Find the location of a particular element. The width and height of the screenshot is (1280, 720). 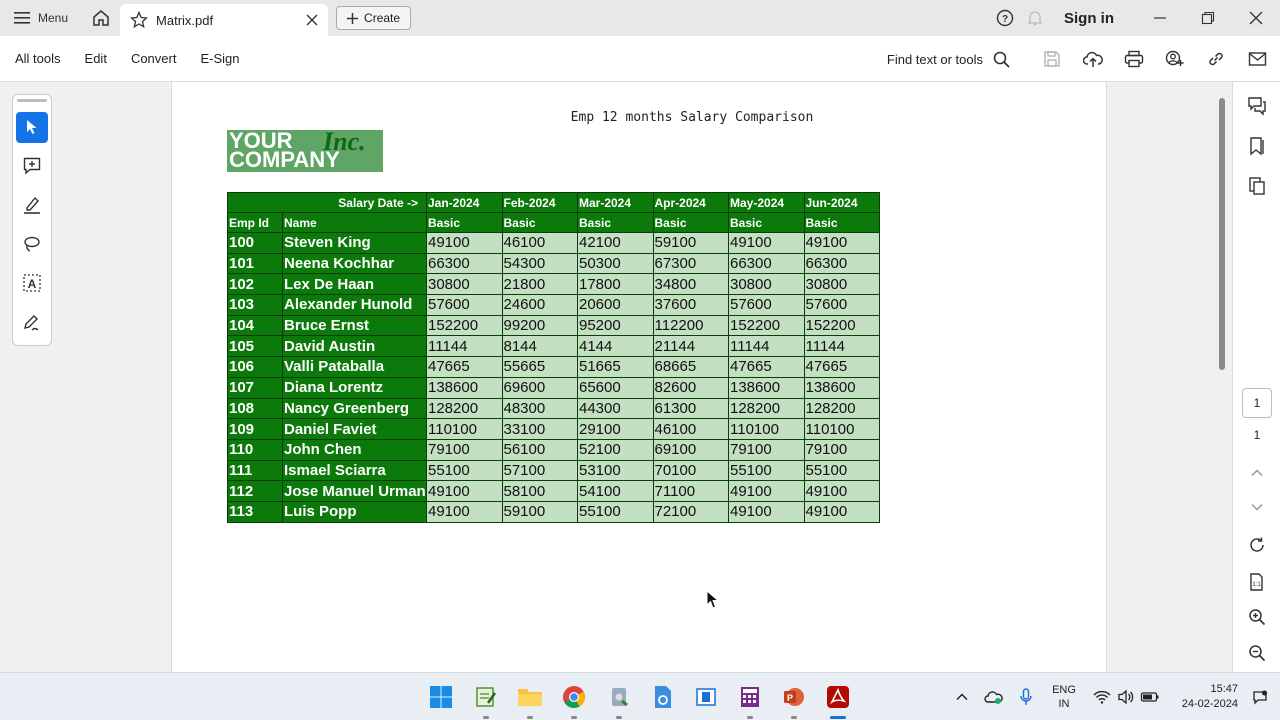

draw-tool is located at coordinates (32, 243).